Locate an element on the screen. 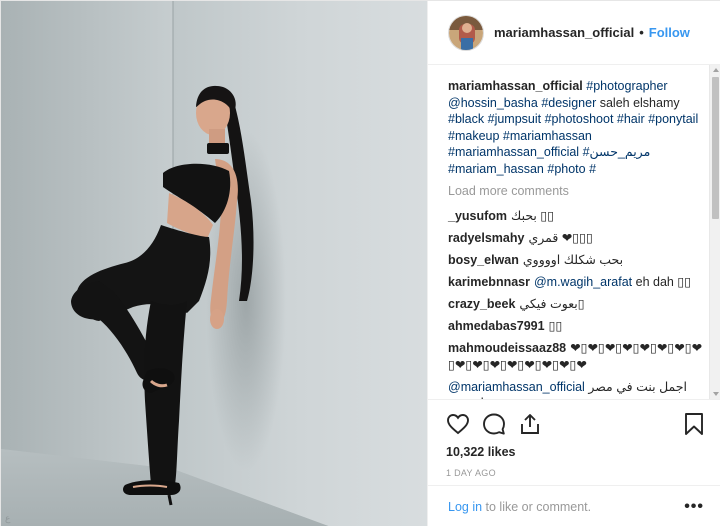 This screenshot has width=720, height=526. caption-plain-text: saleh elshamy is located at coordinates (639, 102).